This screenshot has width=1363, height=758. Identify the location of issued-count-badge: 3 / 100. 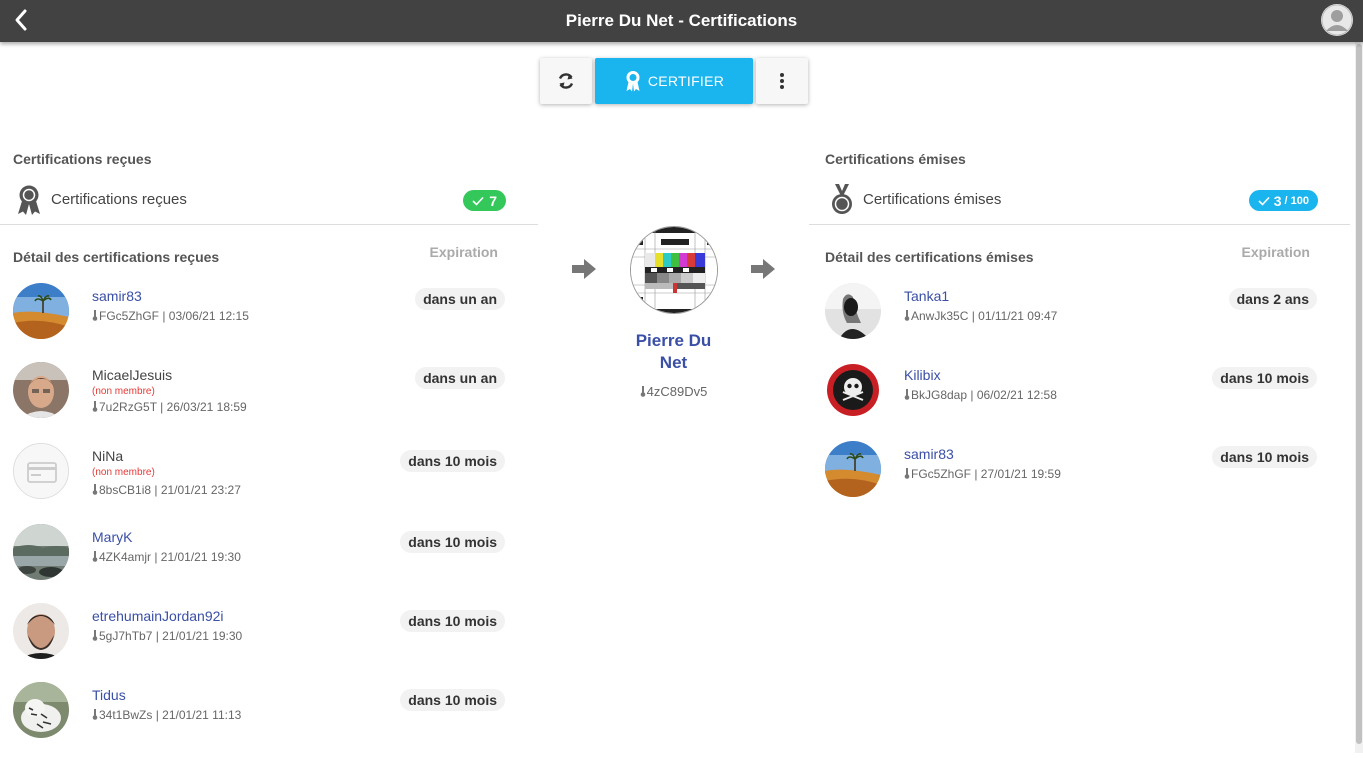
(1283, 200).